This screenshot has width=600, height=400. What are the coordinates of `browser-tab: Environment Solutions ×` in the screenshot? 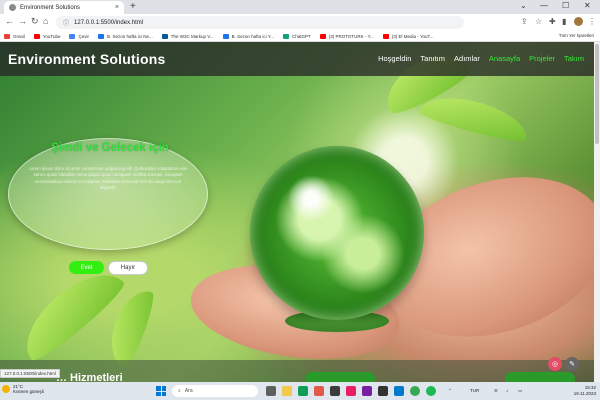 It's located at (64, 7).